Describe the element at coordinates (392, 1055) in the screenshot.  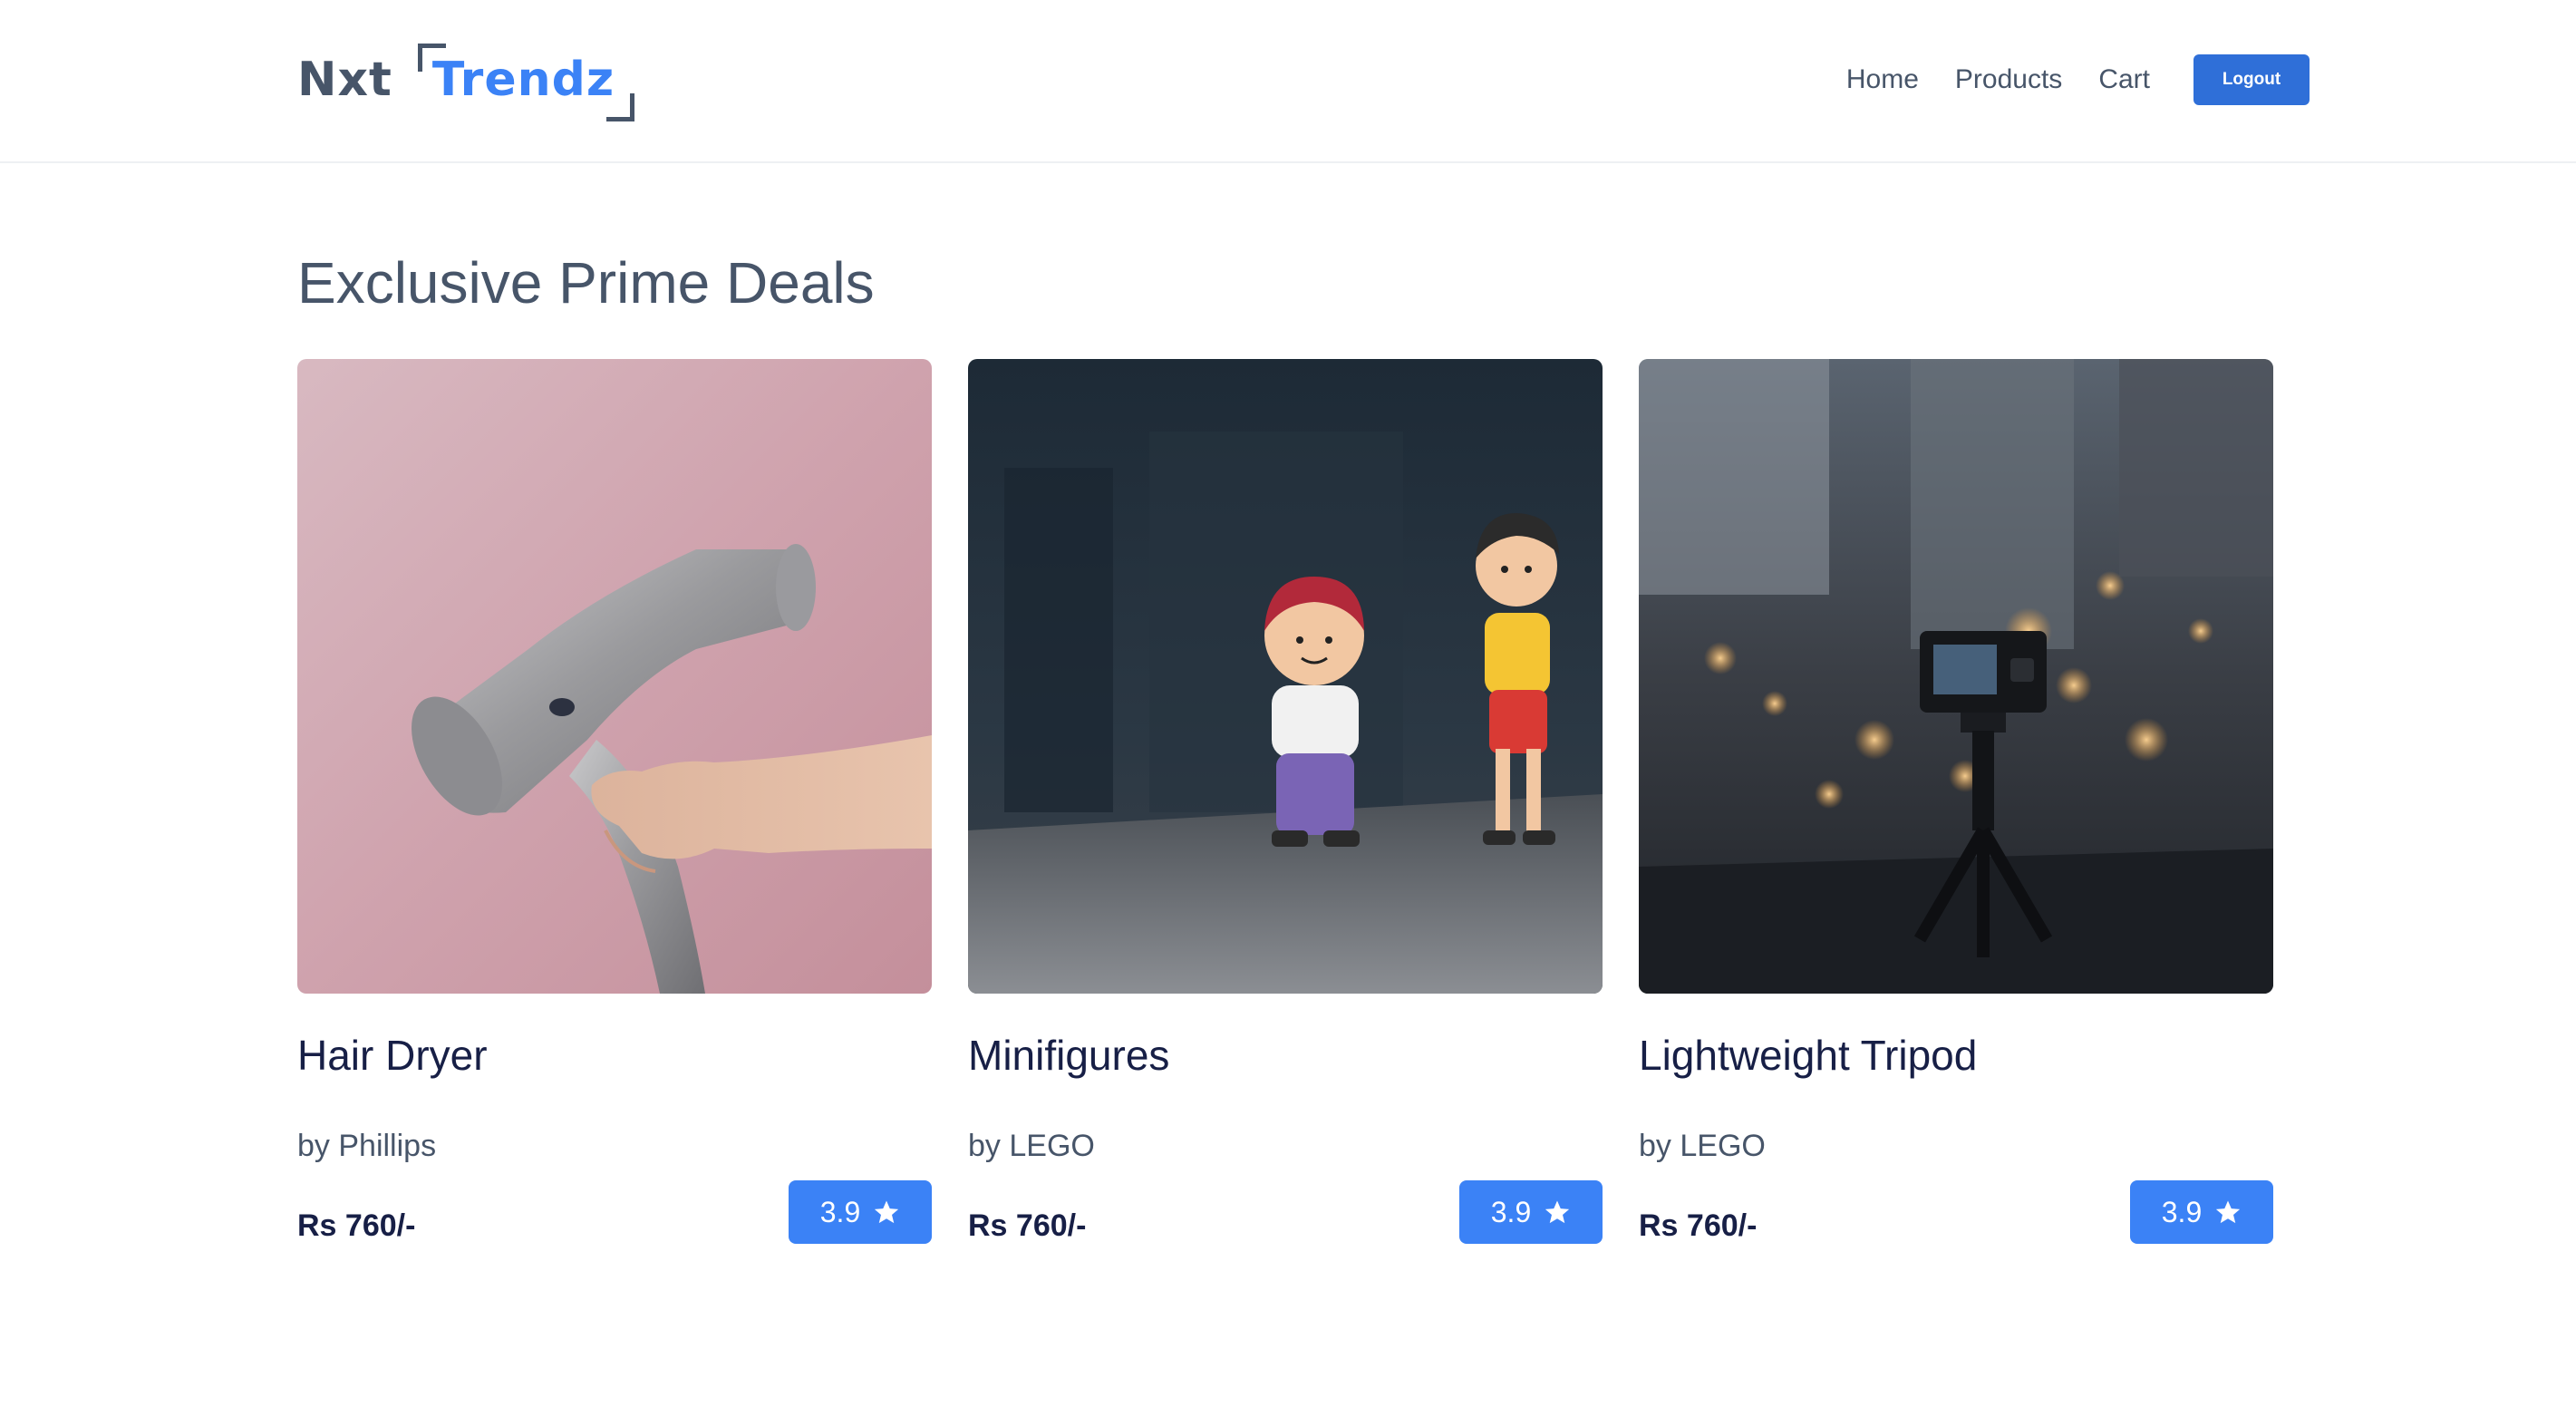
I see `product-title: Hair Dryer` at that location.